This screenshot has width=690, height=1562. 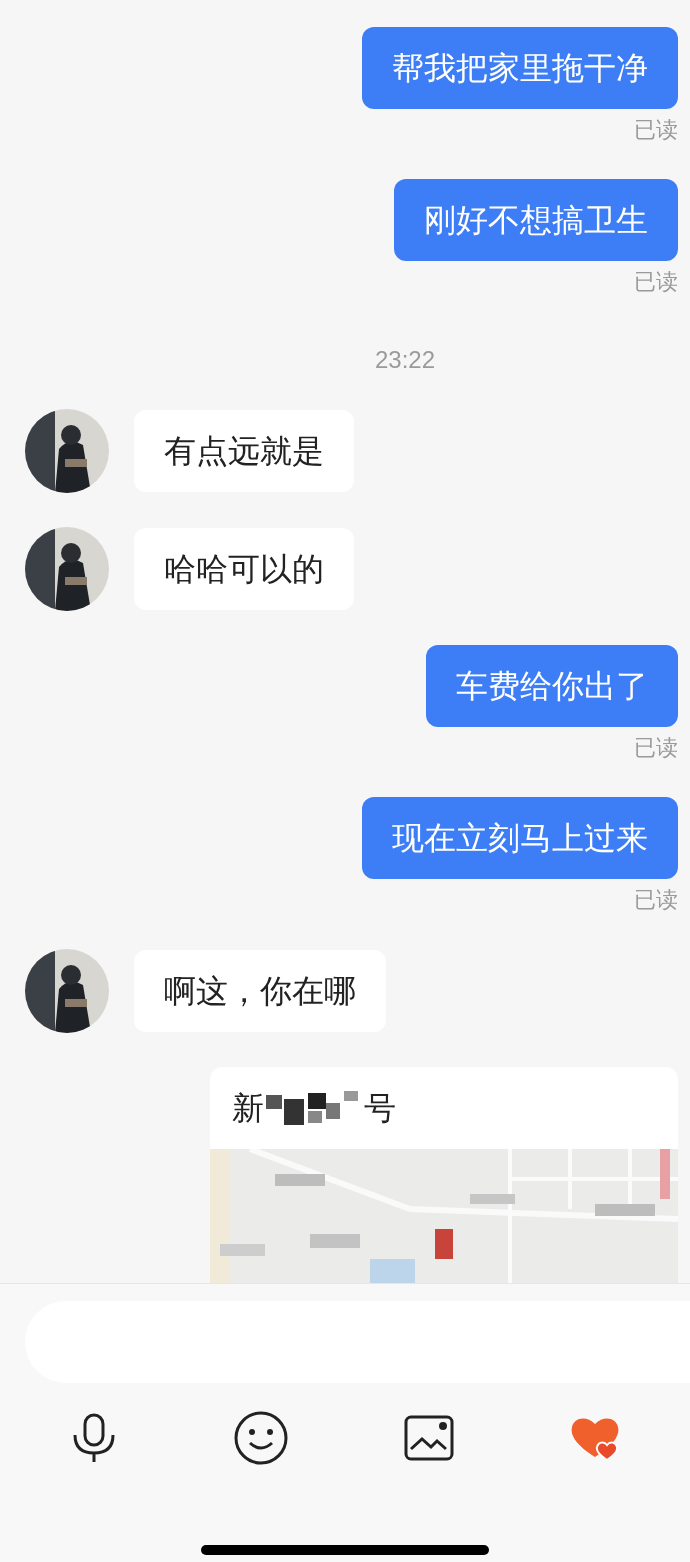 I want to click on sent-message-bubble: 刚好不想搞卫生, so click(x=536, y=220).